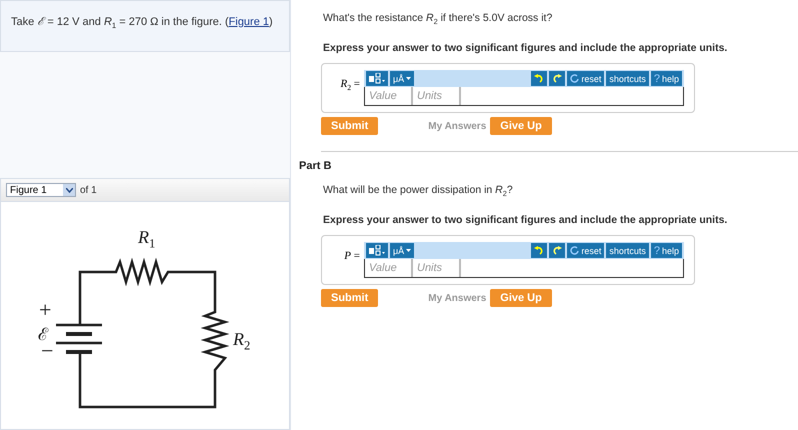 This screenshot has height=430, width=798. Describe the element at coordinates (249, 22) in the screenshot. I see `figure-link: Figure 1` at that location.